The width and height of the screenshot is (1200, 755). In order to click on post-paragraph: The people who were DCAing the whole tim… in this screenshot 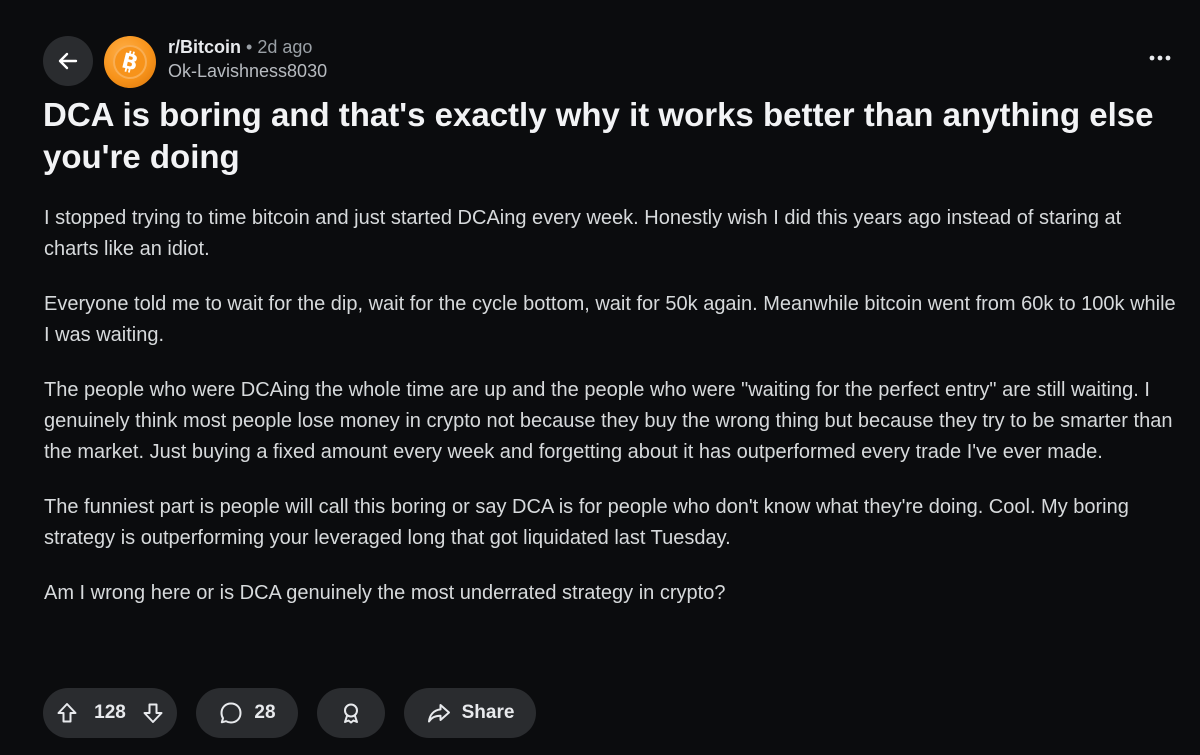, I will do `click(608, 421)`.